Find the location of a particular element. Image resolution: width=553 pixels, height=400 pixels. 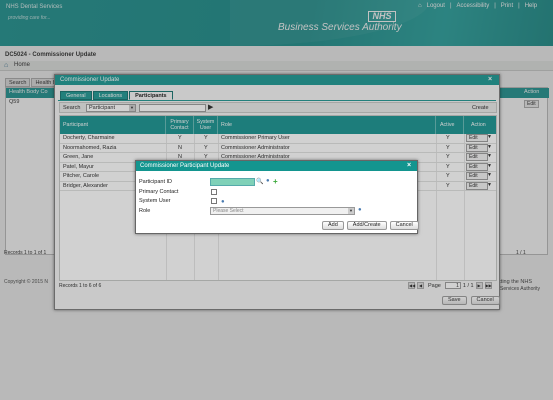

role-label: Role is located at coordinates (145, 211).